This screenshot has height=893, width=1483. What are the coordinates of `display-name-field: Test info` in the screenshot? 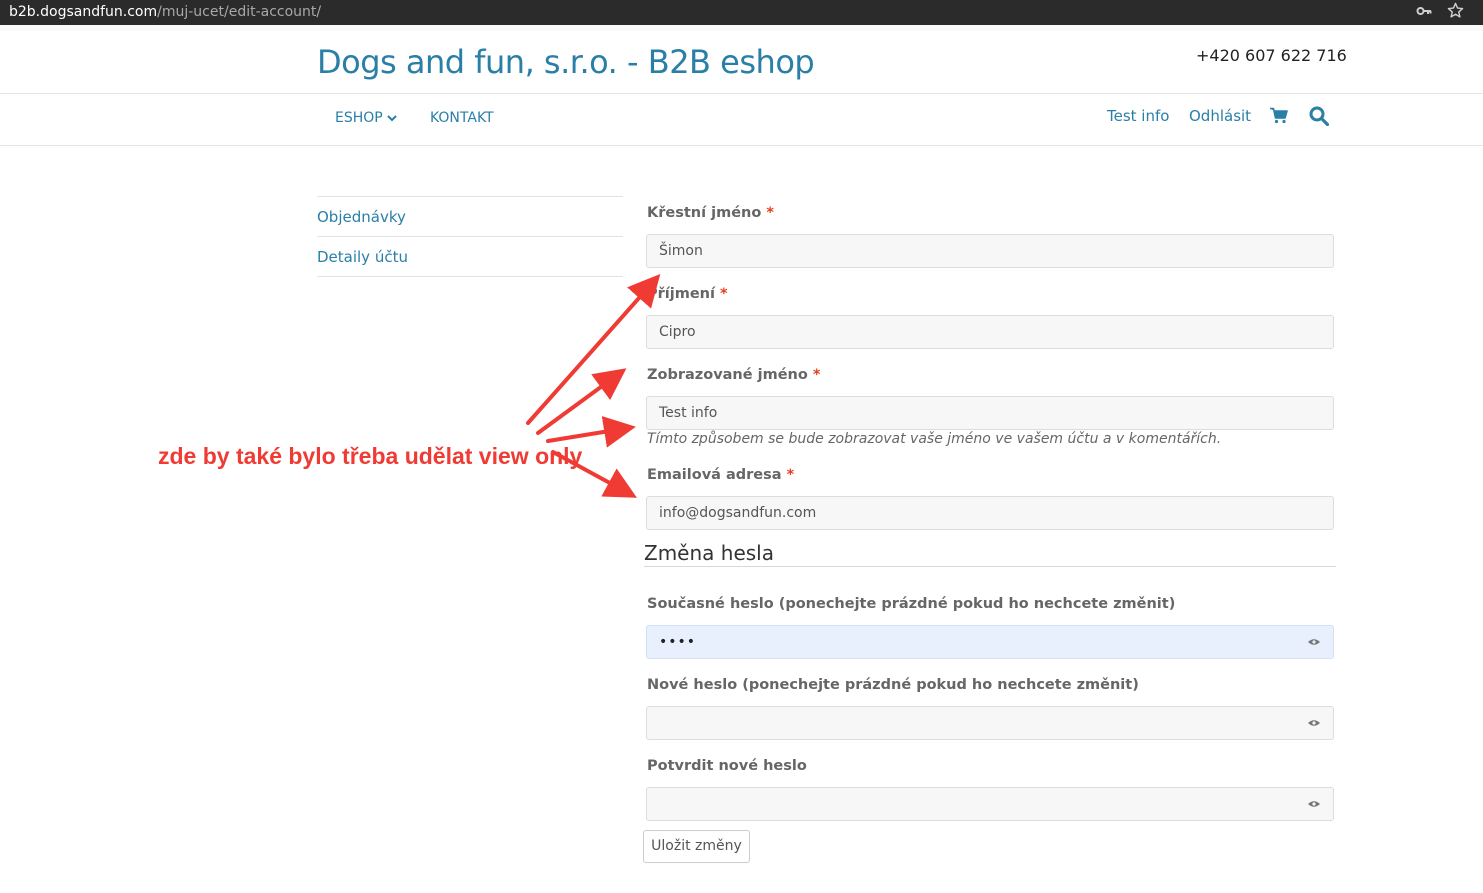 It's located at (990, 413).